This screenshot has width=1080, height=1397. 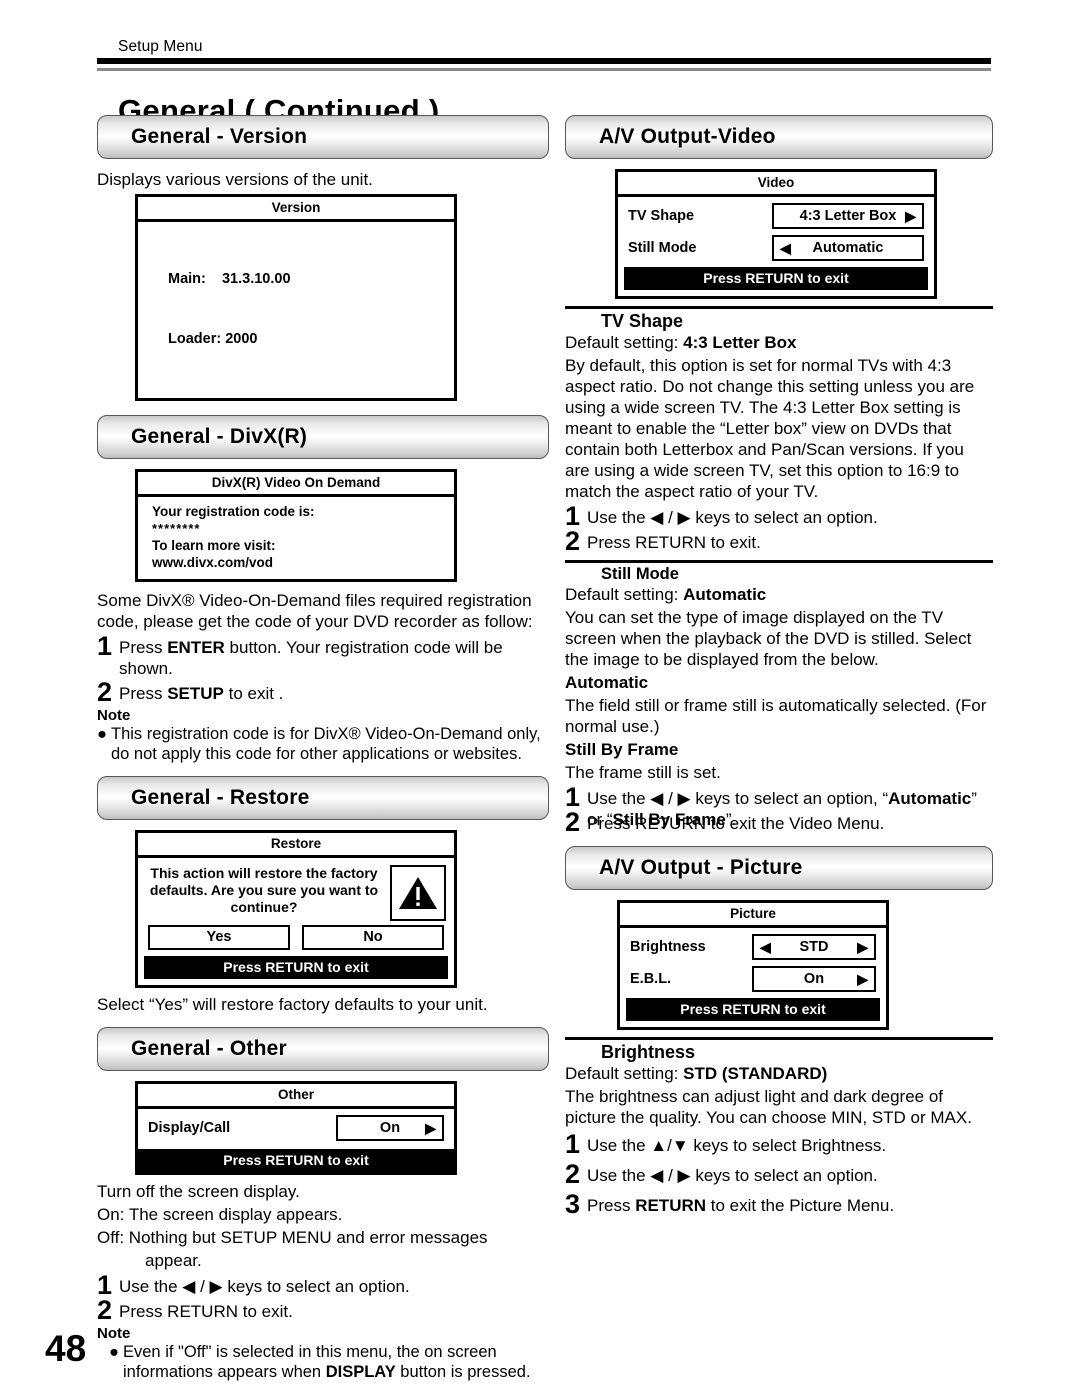 I want to click on section-banner-av-output-picture: A/V Output - Picture, so click(x=779, y=868).